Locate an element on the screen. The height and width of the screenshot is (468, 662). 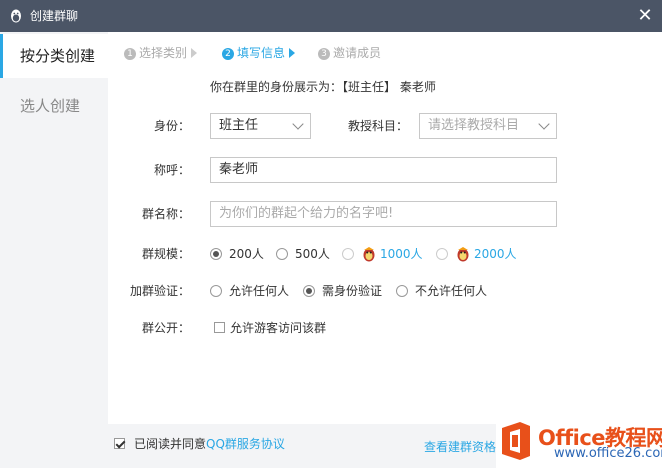
verify-radio-nobody: 不允许任何人 is located at coordinates (446, 291).